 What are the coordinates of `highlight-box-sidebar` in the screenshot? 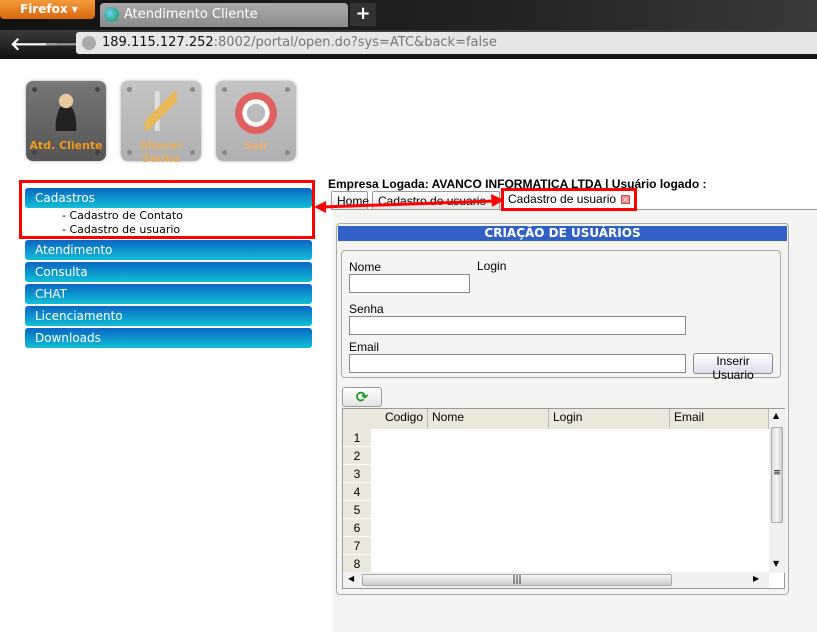 It's located at (167, 209).